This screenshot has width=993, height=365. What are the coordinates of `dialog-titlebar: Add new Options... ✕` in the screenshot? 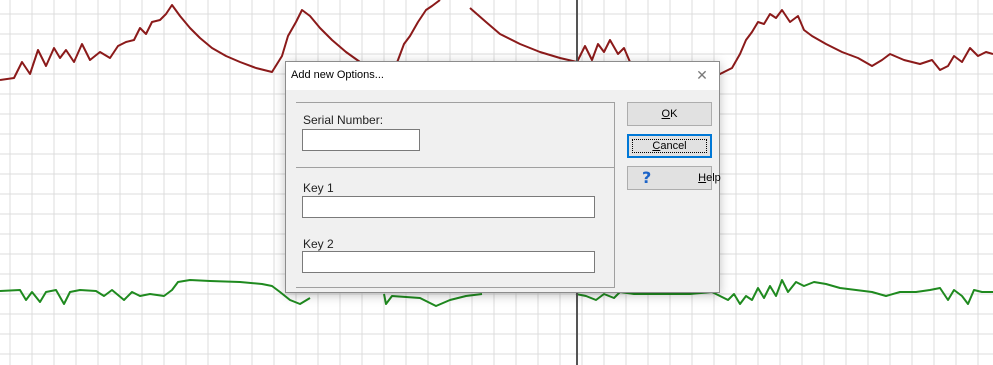 It's located at (502, 76).